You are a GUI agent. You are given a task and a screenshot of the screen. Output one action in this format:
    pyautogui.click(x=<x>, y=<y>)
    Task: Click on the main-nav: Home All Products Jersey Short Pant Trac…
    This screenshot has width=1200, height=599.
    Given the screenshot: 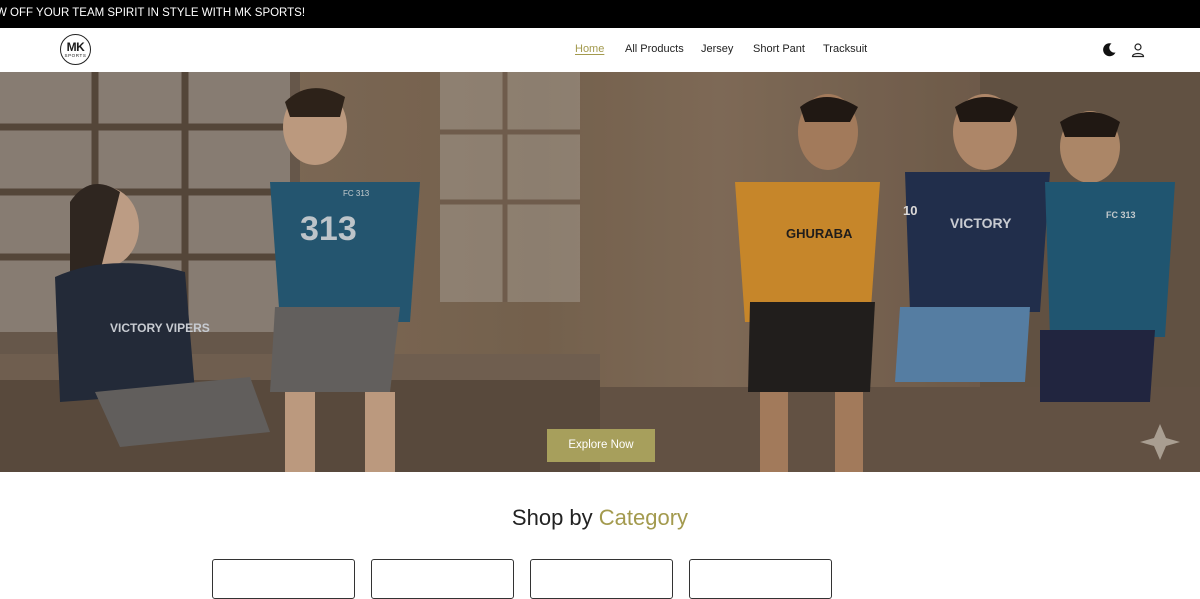 What is the action you would take?
    pyautogui.click(x=600, y=50)
    